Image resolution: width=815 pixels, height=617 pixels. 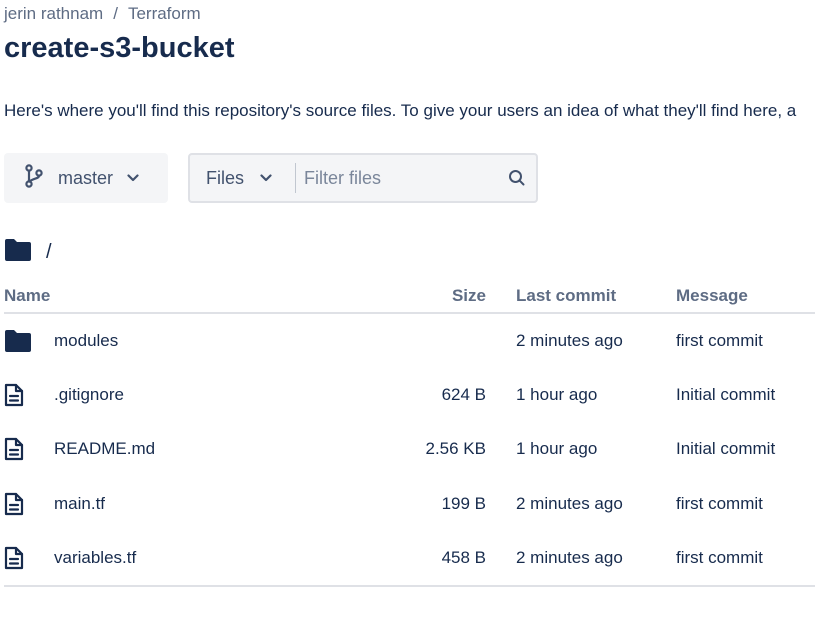 I want to click on path-text: /, so click(x=49, y=252).